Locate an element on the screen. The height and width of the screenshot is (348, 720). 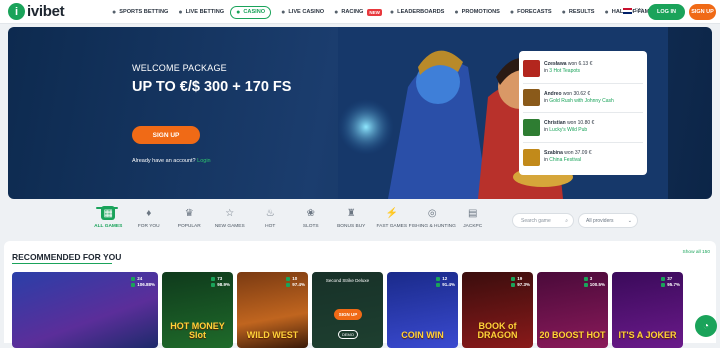
tab-new-games: ☆ NEW GAMES is located at coordinates (230, 223).